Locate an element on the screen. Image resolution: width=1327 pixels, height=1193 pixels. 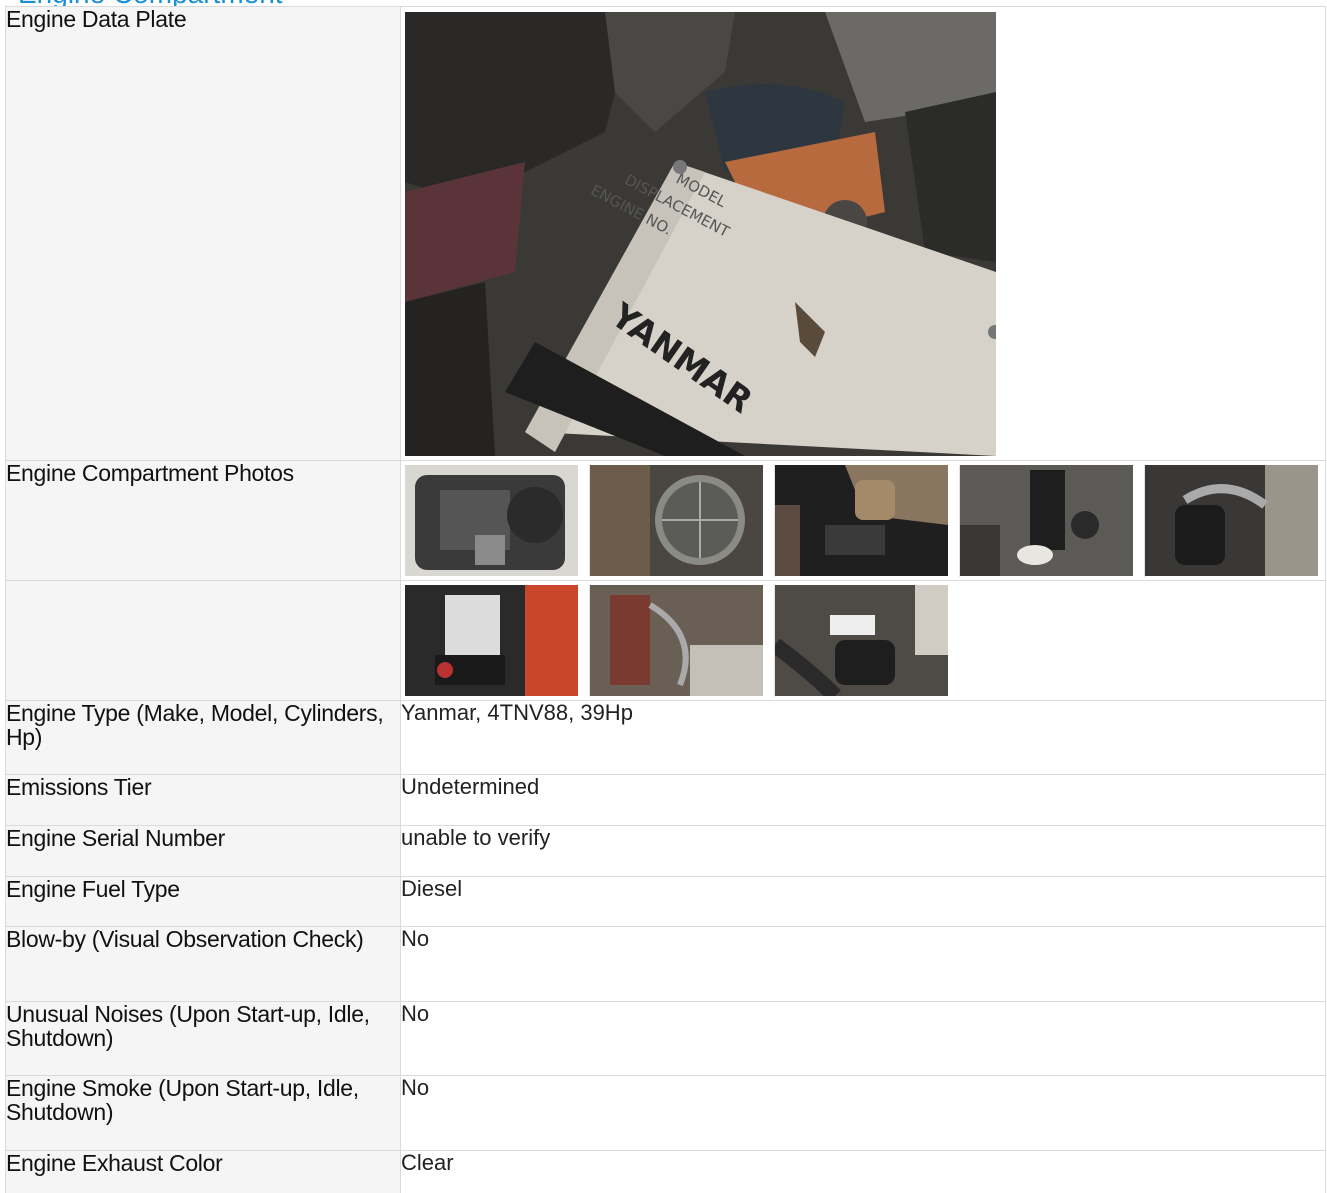
row-label: Blow-by (Visual Observation Check) is located at coordinates (203, 964).